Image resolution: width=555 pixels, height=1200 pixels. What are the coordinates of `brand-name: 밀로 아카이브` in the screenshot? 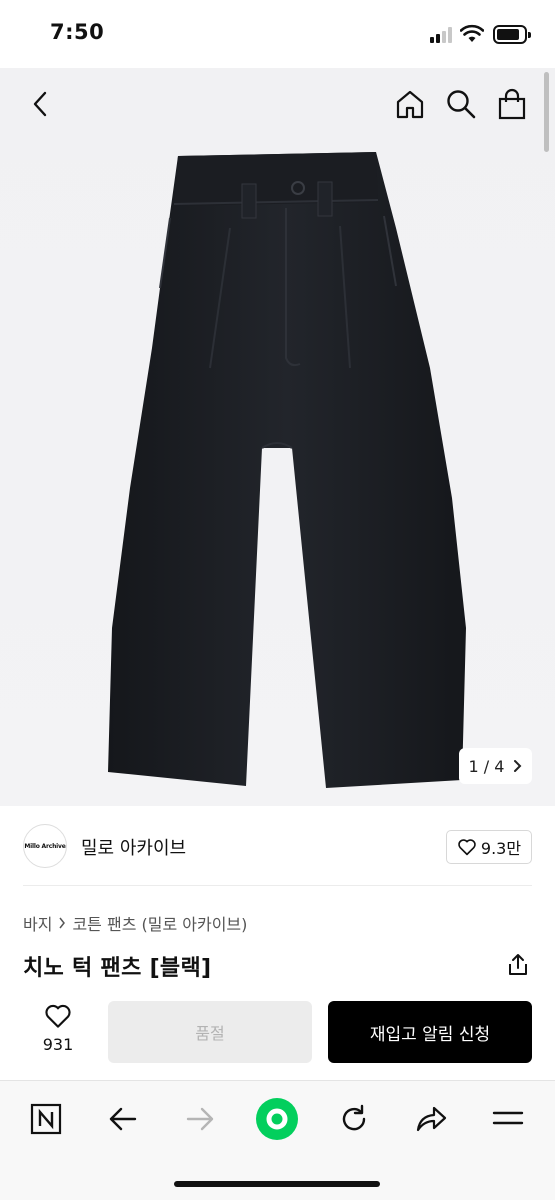 It's located at (133, 847).